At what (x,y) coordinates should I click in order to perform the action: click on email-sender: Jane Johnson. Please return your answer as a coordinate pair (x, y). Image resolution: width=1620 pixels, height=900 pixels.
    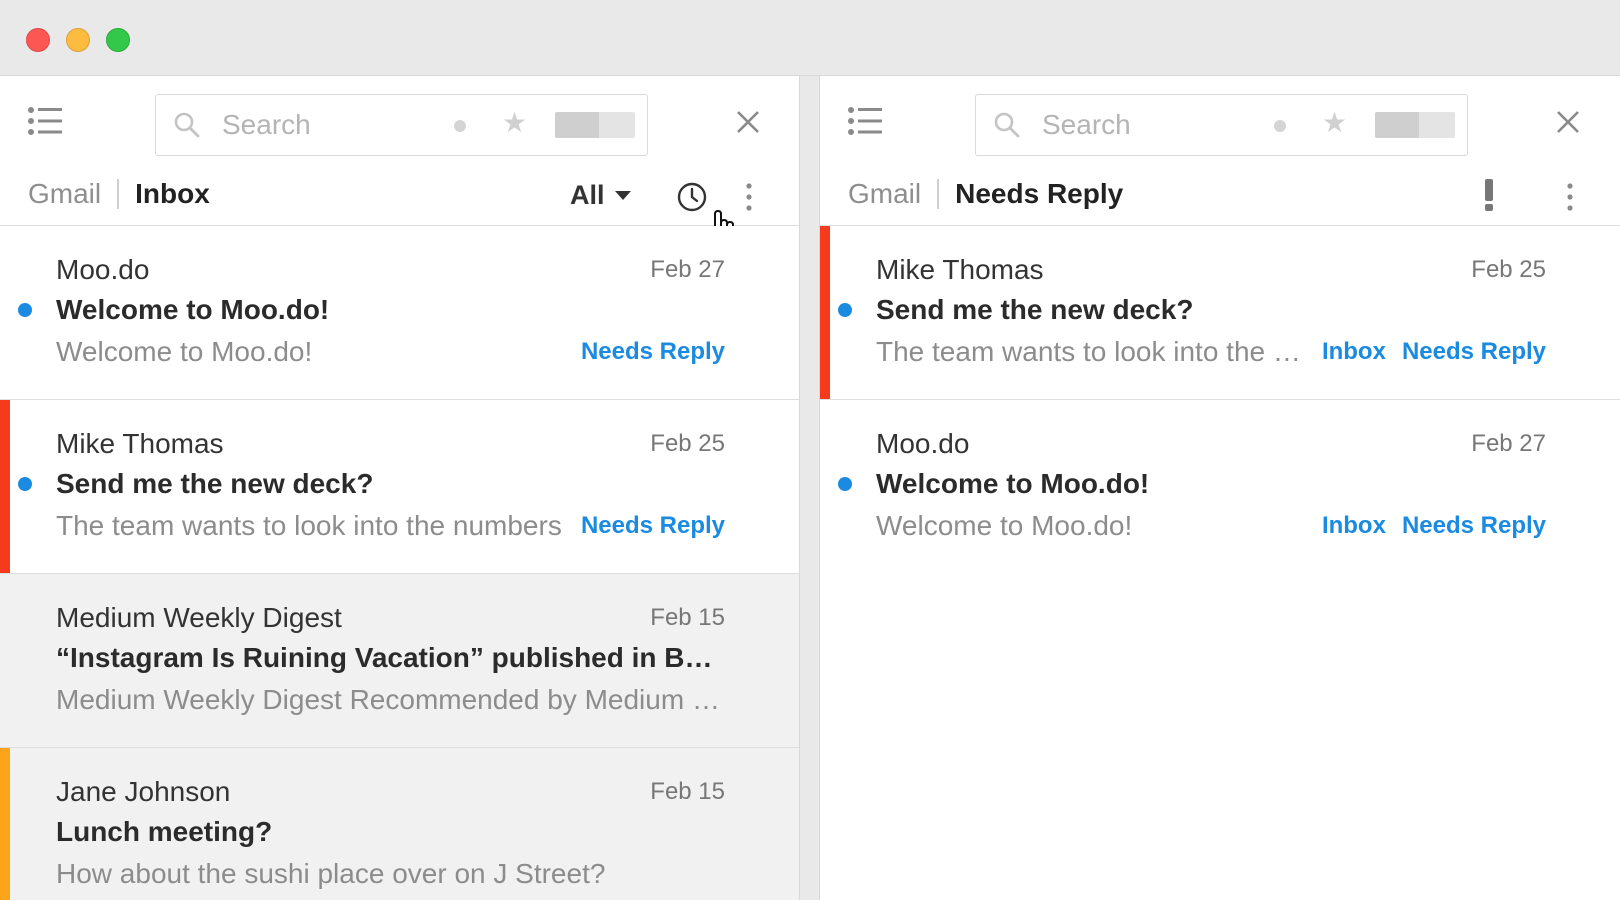
    Looking at the image, I should click on (143, 791).